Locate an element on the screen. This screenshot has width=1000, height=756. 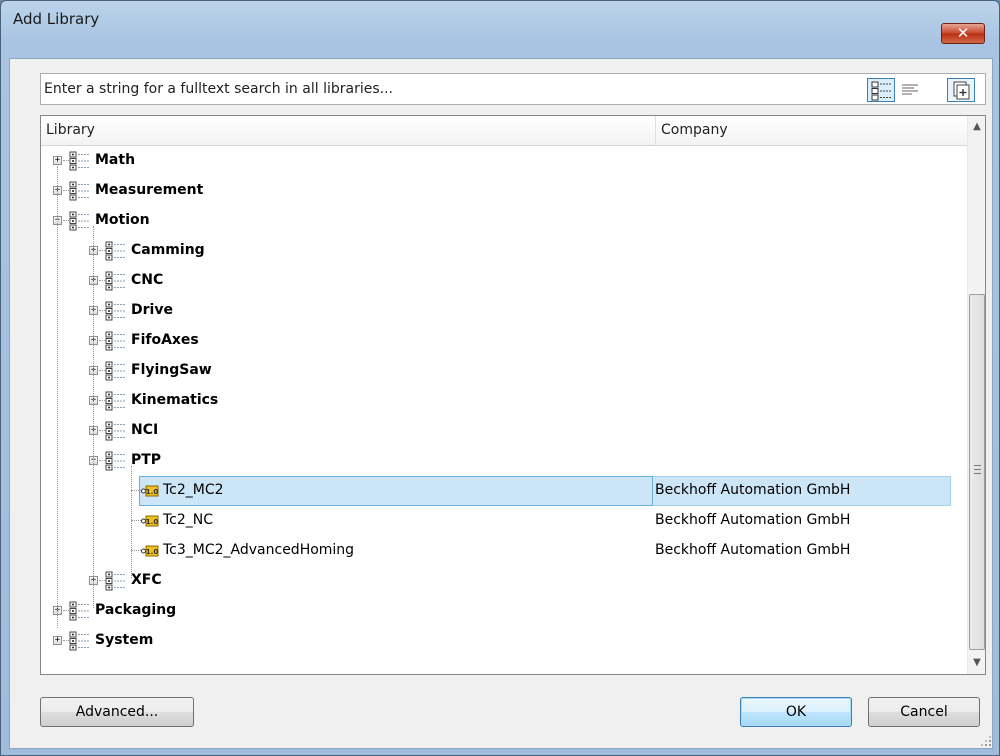
library-name: Tc3_MC2_AdvancedHoming is located at coordinates (258, 550).